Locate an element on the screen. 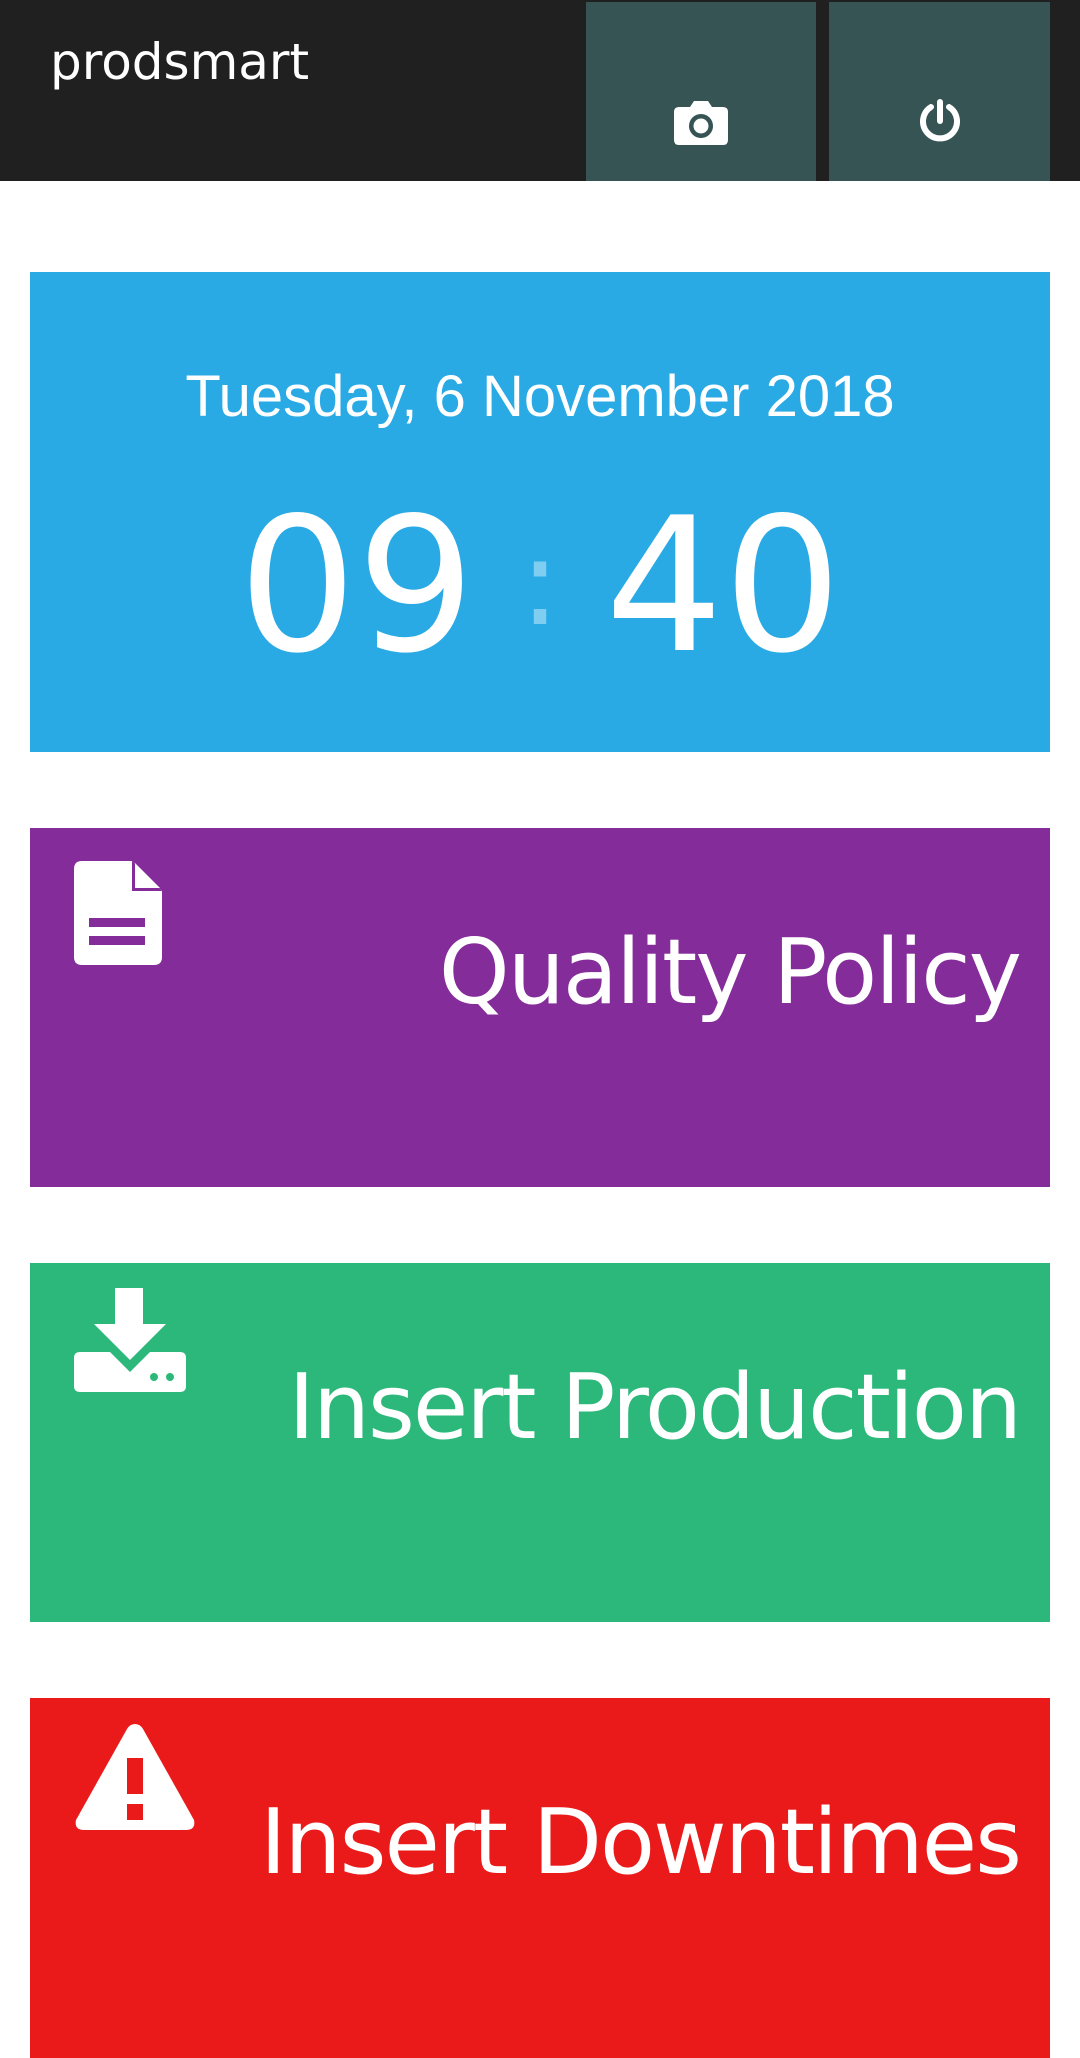  power-button is located at coordinates (939, 91).